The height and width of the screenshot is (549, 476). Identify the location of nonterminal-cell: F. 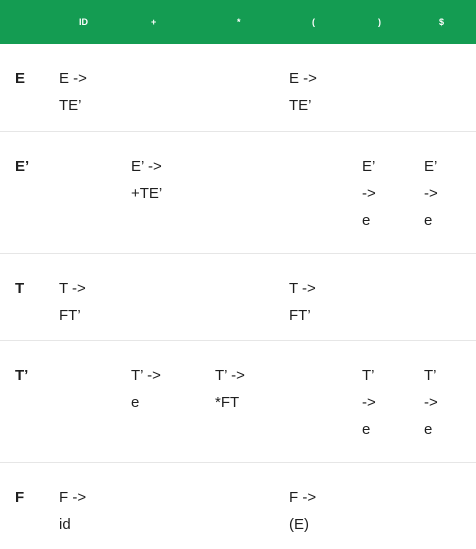
(20, 497).